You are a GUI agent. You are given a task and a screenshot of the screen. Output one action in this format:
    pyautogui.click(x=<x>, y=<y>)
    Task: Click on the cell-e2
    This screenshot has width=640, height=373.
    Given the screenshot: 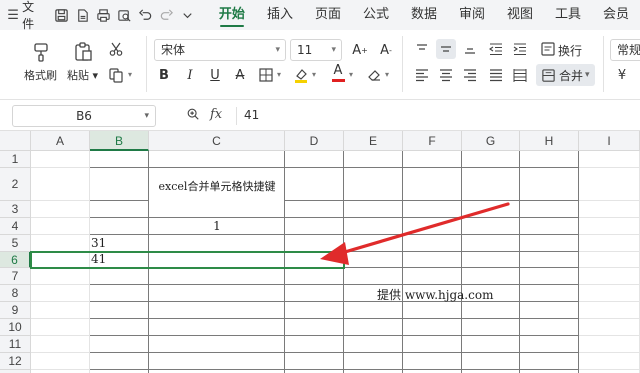 What is the action you would take?
    pyautogui.click(x=373, y=184)
    